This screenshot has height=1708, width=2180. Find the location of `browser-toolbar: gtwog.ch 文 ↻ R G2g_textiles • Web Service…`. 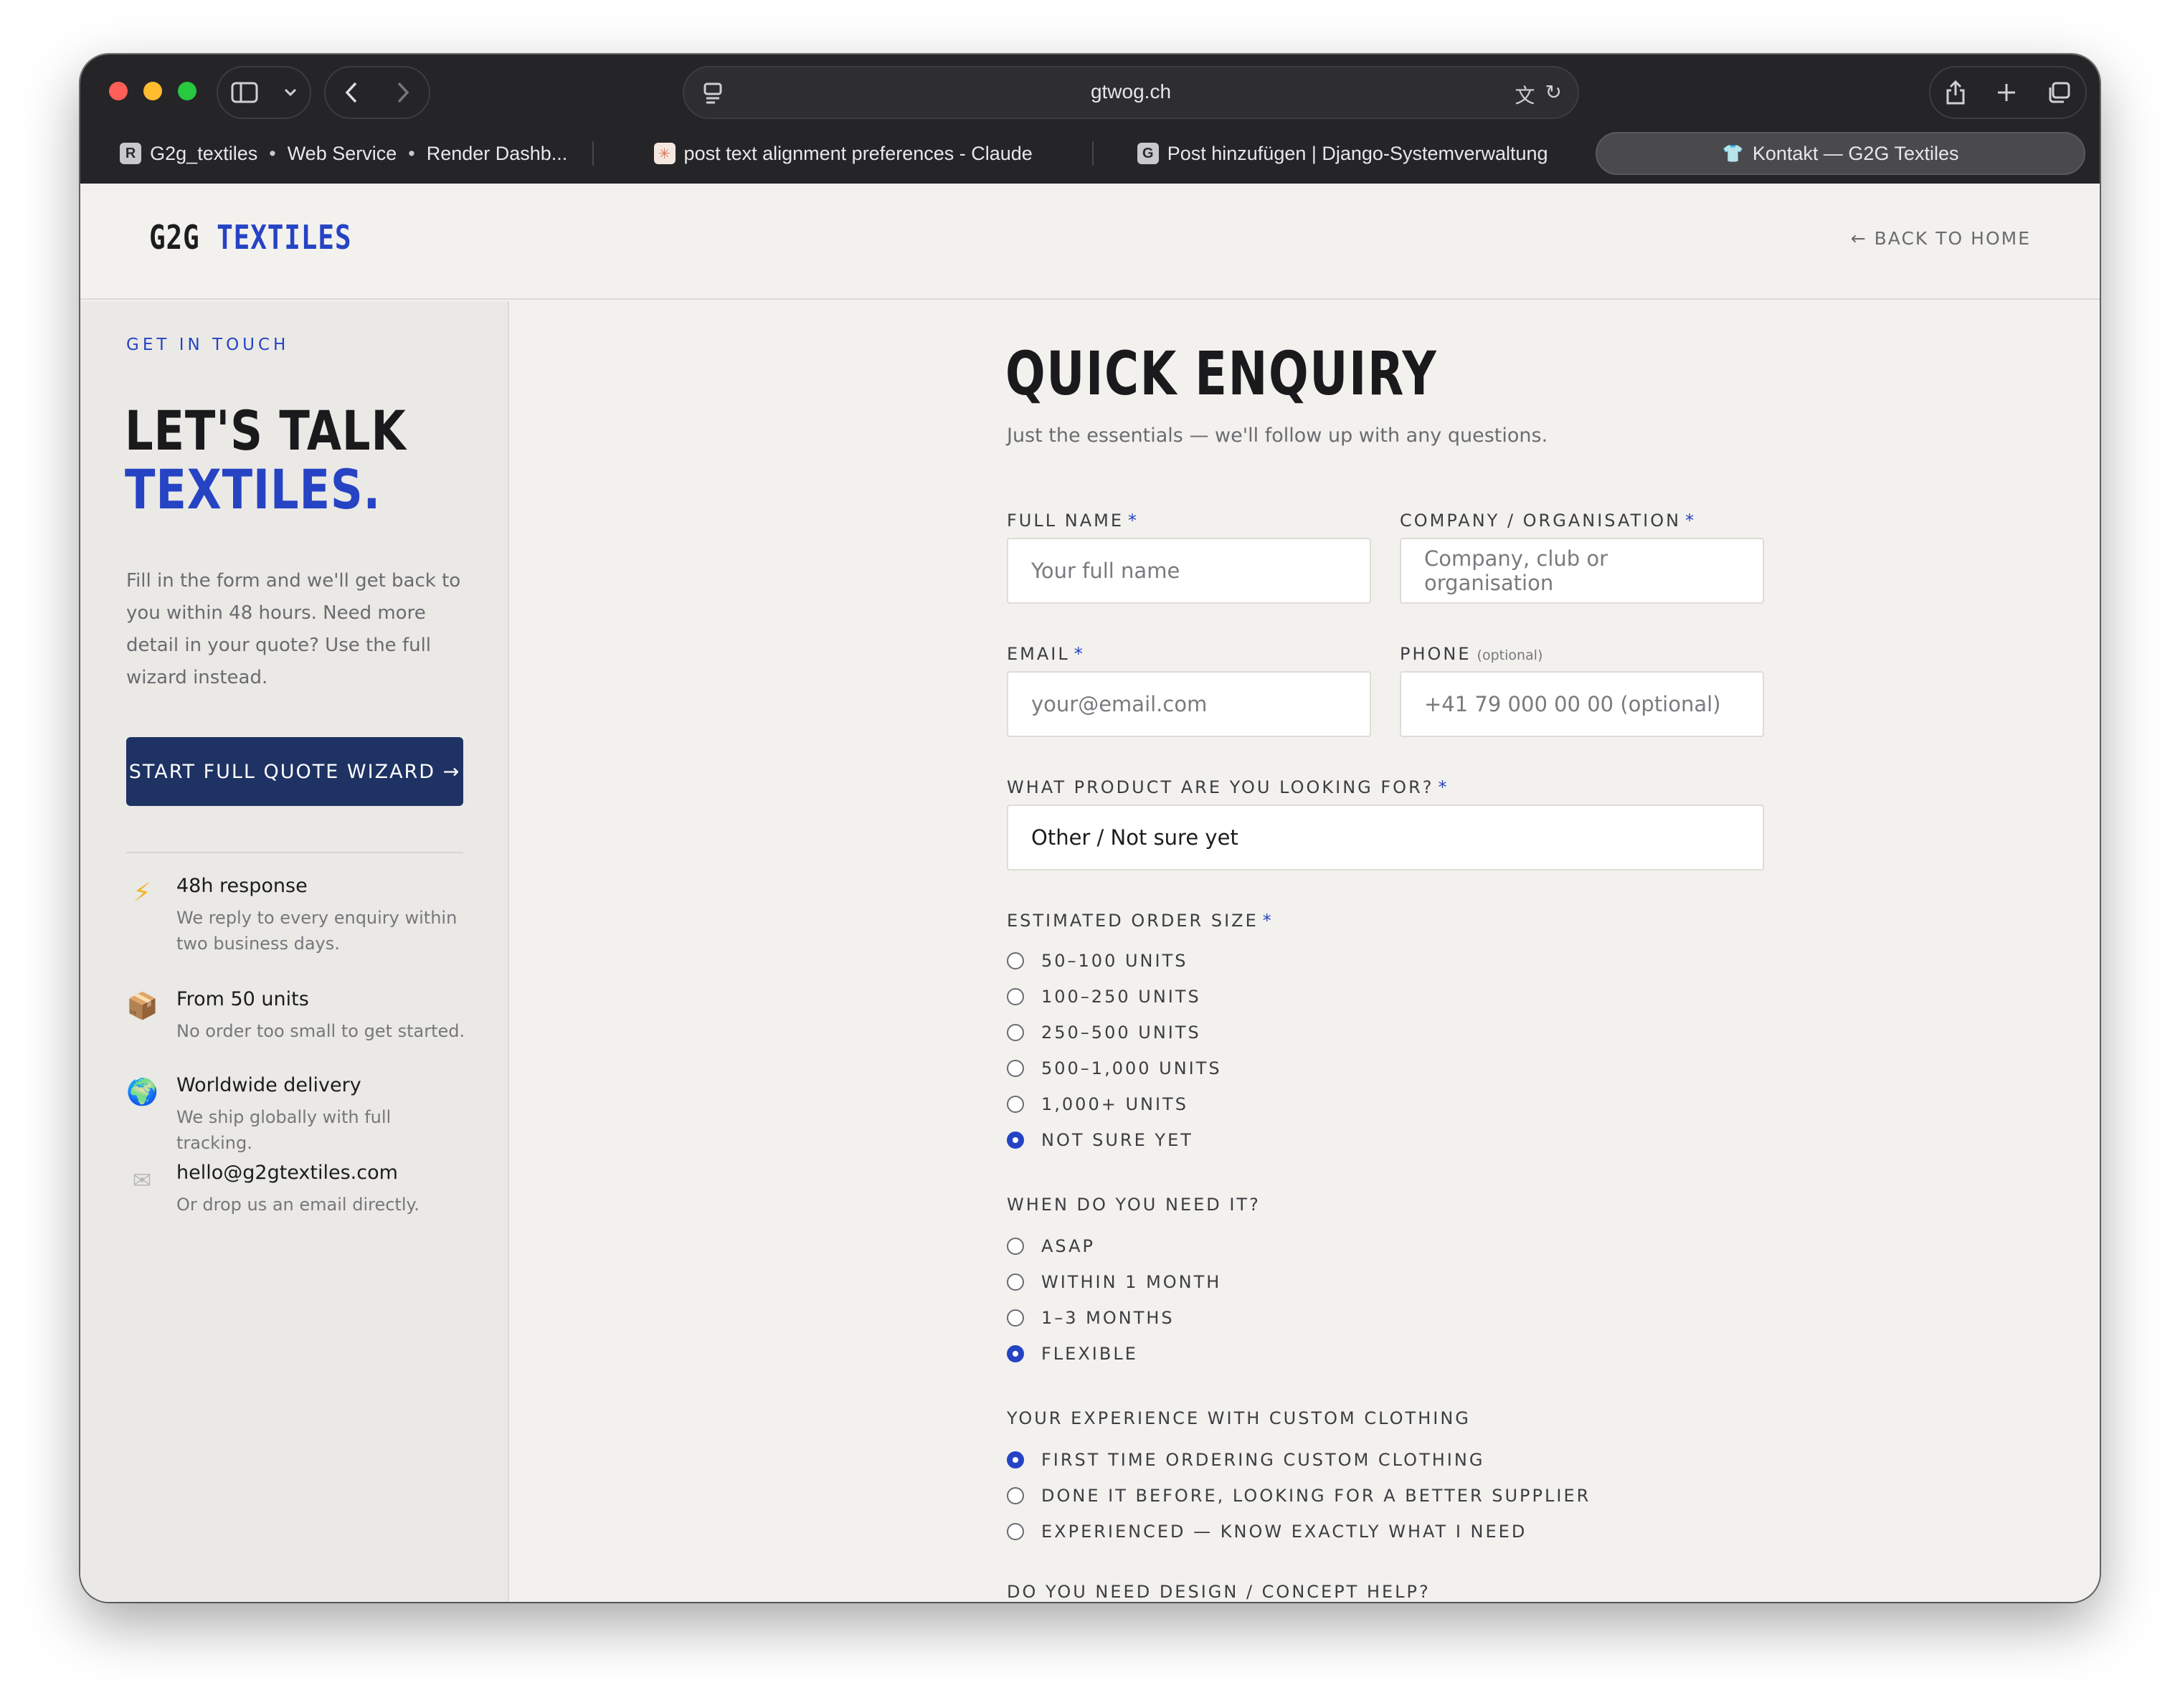

browser-toolbar: gtwog.ch 文 ↻ R G2g_textiles • Web Service… is located at coordinates (1090, 119).